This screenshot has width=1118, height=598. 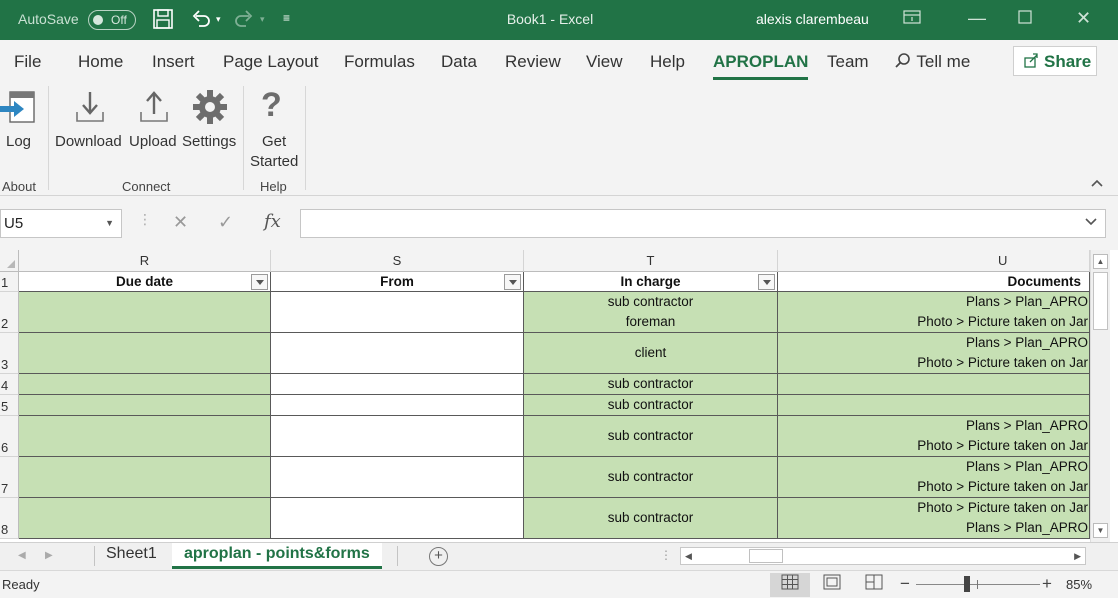 What do you see at coordinates (604, 62) in the screenshot?
I see `tab-view: View` at bounding box center [604, 62].